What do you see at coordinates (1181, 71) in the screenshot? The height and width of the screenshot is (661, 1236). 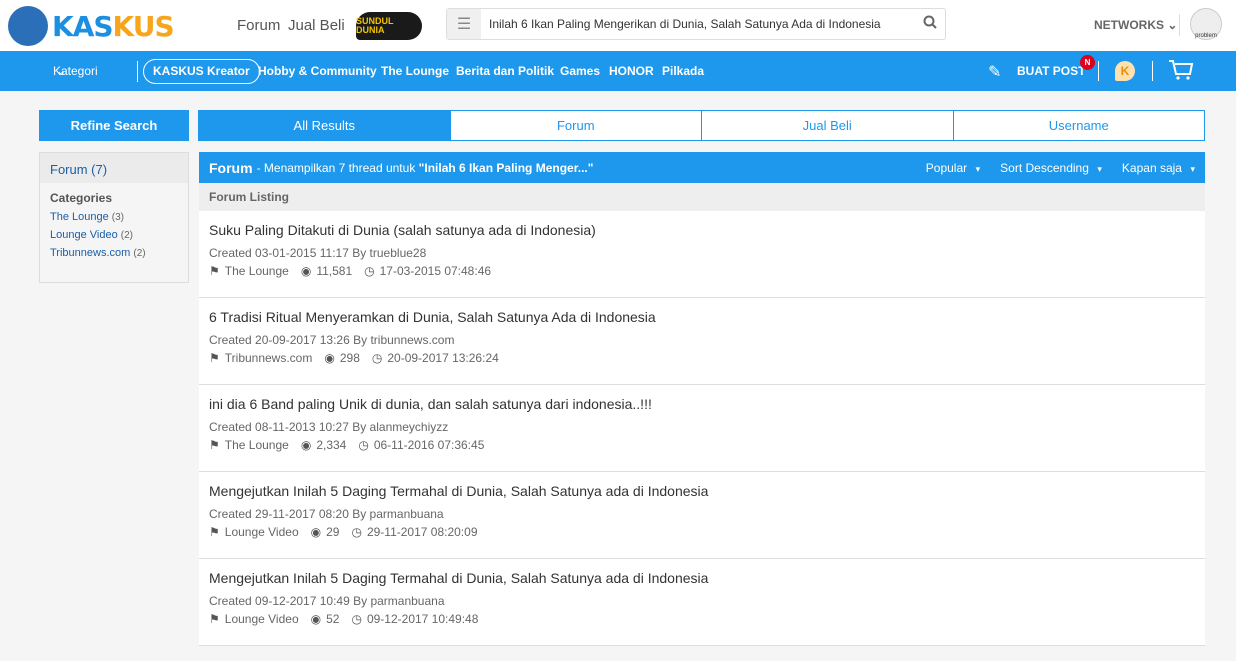 I see `cart-icon` at bounding box center [1181, 71].